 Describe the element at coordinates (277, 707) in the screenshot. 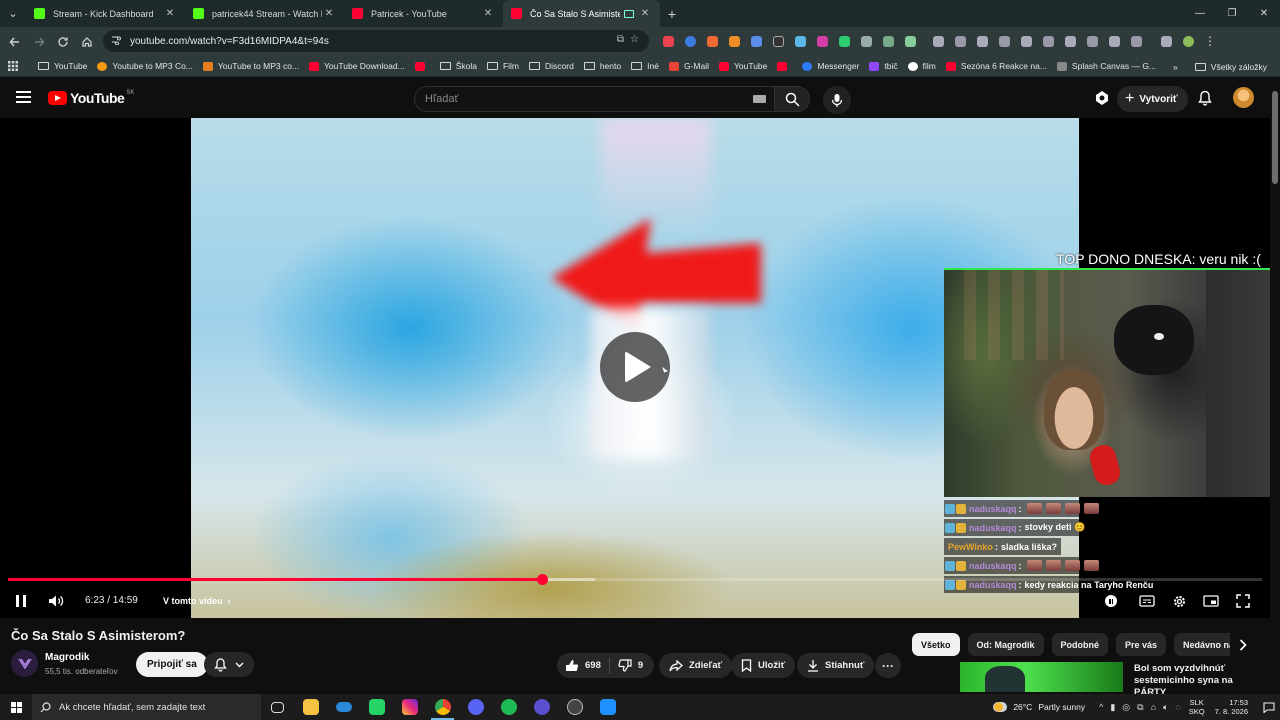

I see `task-view-icon` at that location.